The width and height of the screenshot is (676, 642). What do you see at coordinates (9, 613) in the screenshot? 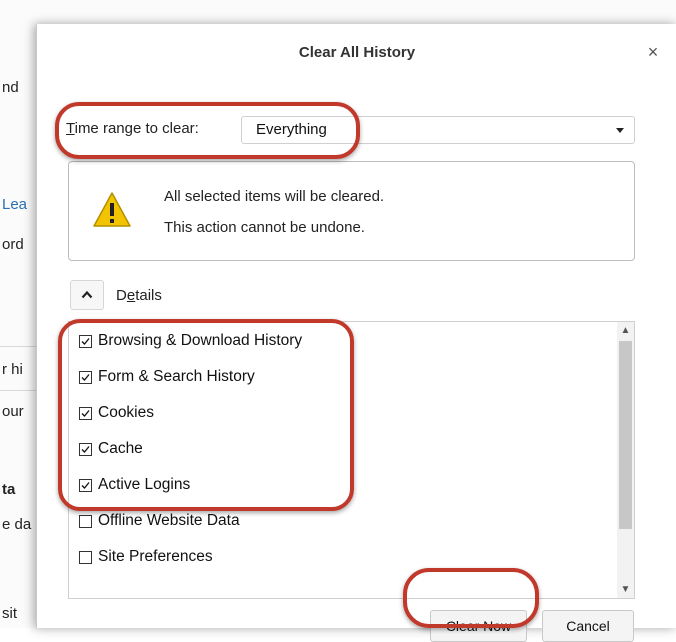
I see `background-text: sit` at bounding box center [9, 613].